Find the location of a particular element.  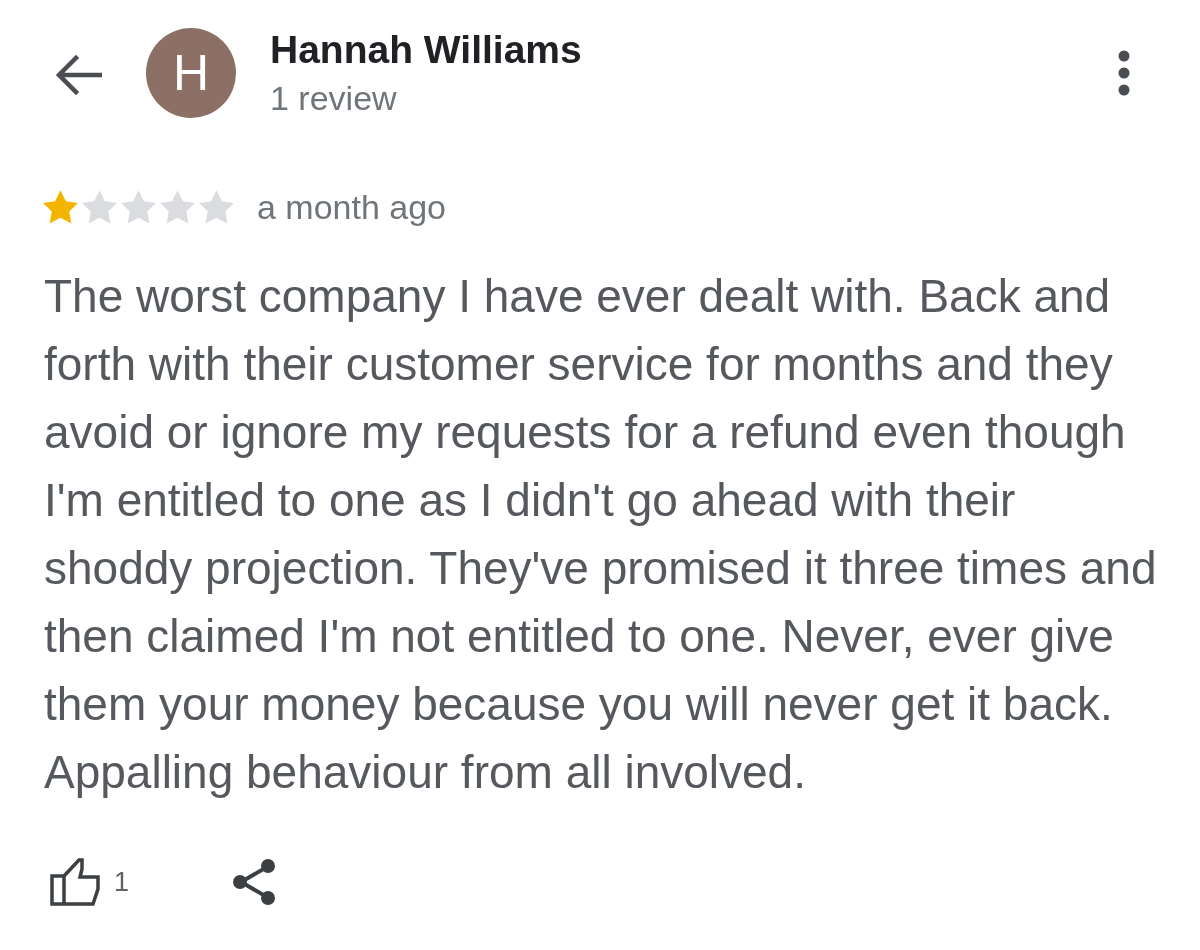

reviewer-name: Hannah Williams is located at coordinates (426, 50).